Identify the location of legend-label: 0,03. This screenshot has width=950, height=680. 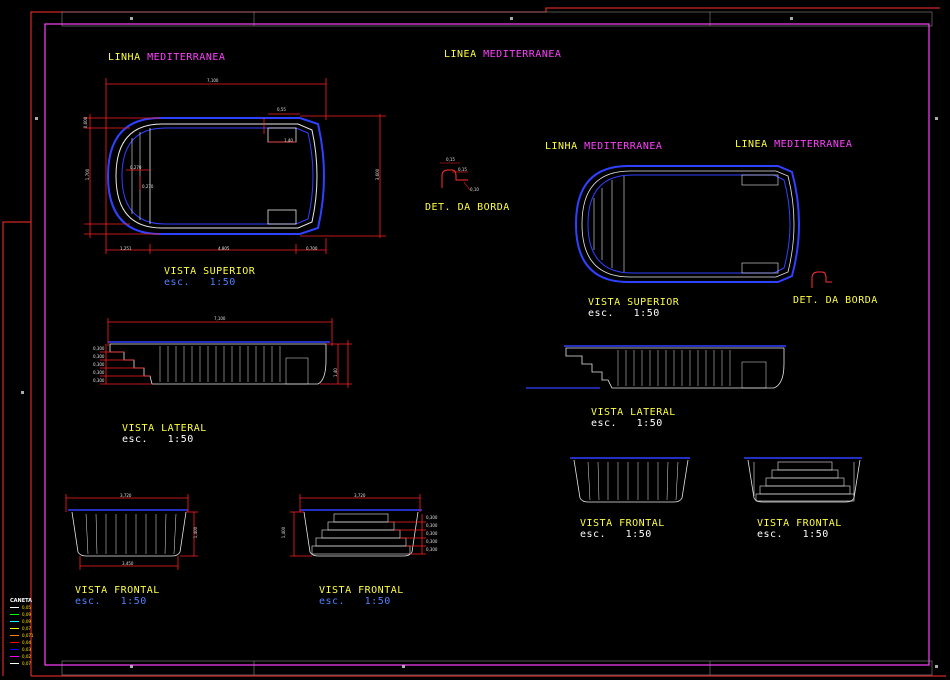
(26, 649).